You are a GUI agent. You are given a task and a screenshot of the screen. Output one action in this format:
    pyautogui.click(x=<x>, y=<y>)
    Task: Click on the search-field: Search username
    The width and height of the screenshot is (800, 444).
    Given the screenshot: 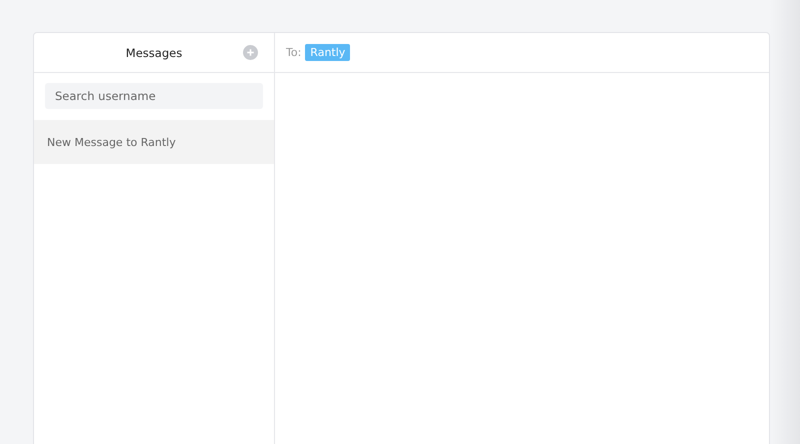 What is the action you would take?
    pyautogui.click(x=154, y=96)
    